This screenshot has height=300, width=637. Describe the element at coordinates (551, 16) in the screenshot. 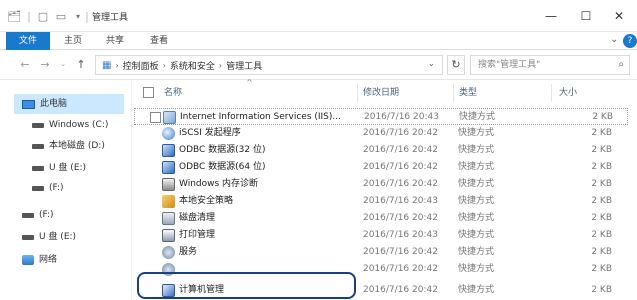

I see `minimize-button: —` at that location.